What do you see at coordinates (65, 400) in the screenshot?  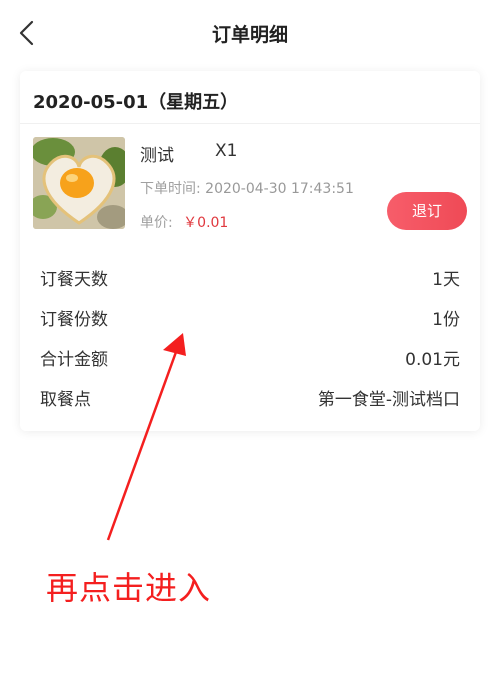 I see `detail-key: 取餐点` at bounding box center [65, 400].